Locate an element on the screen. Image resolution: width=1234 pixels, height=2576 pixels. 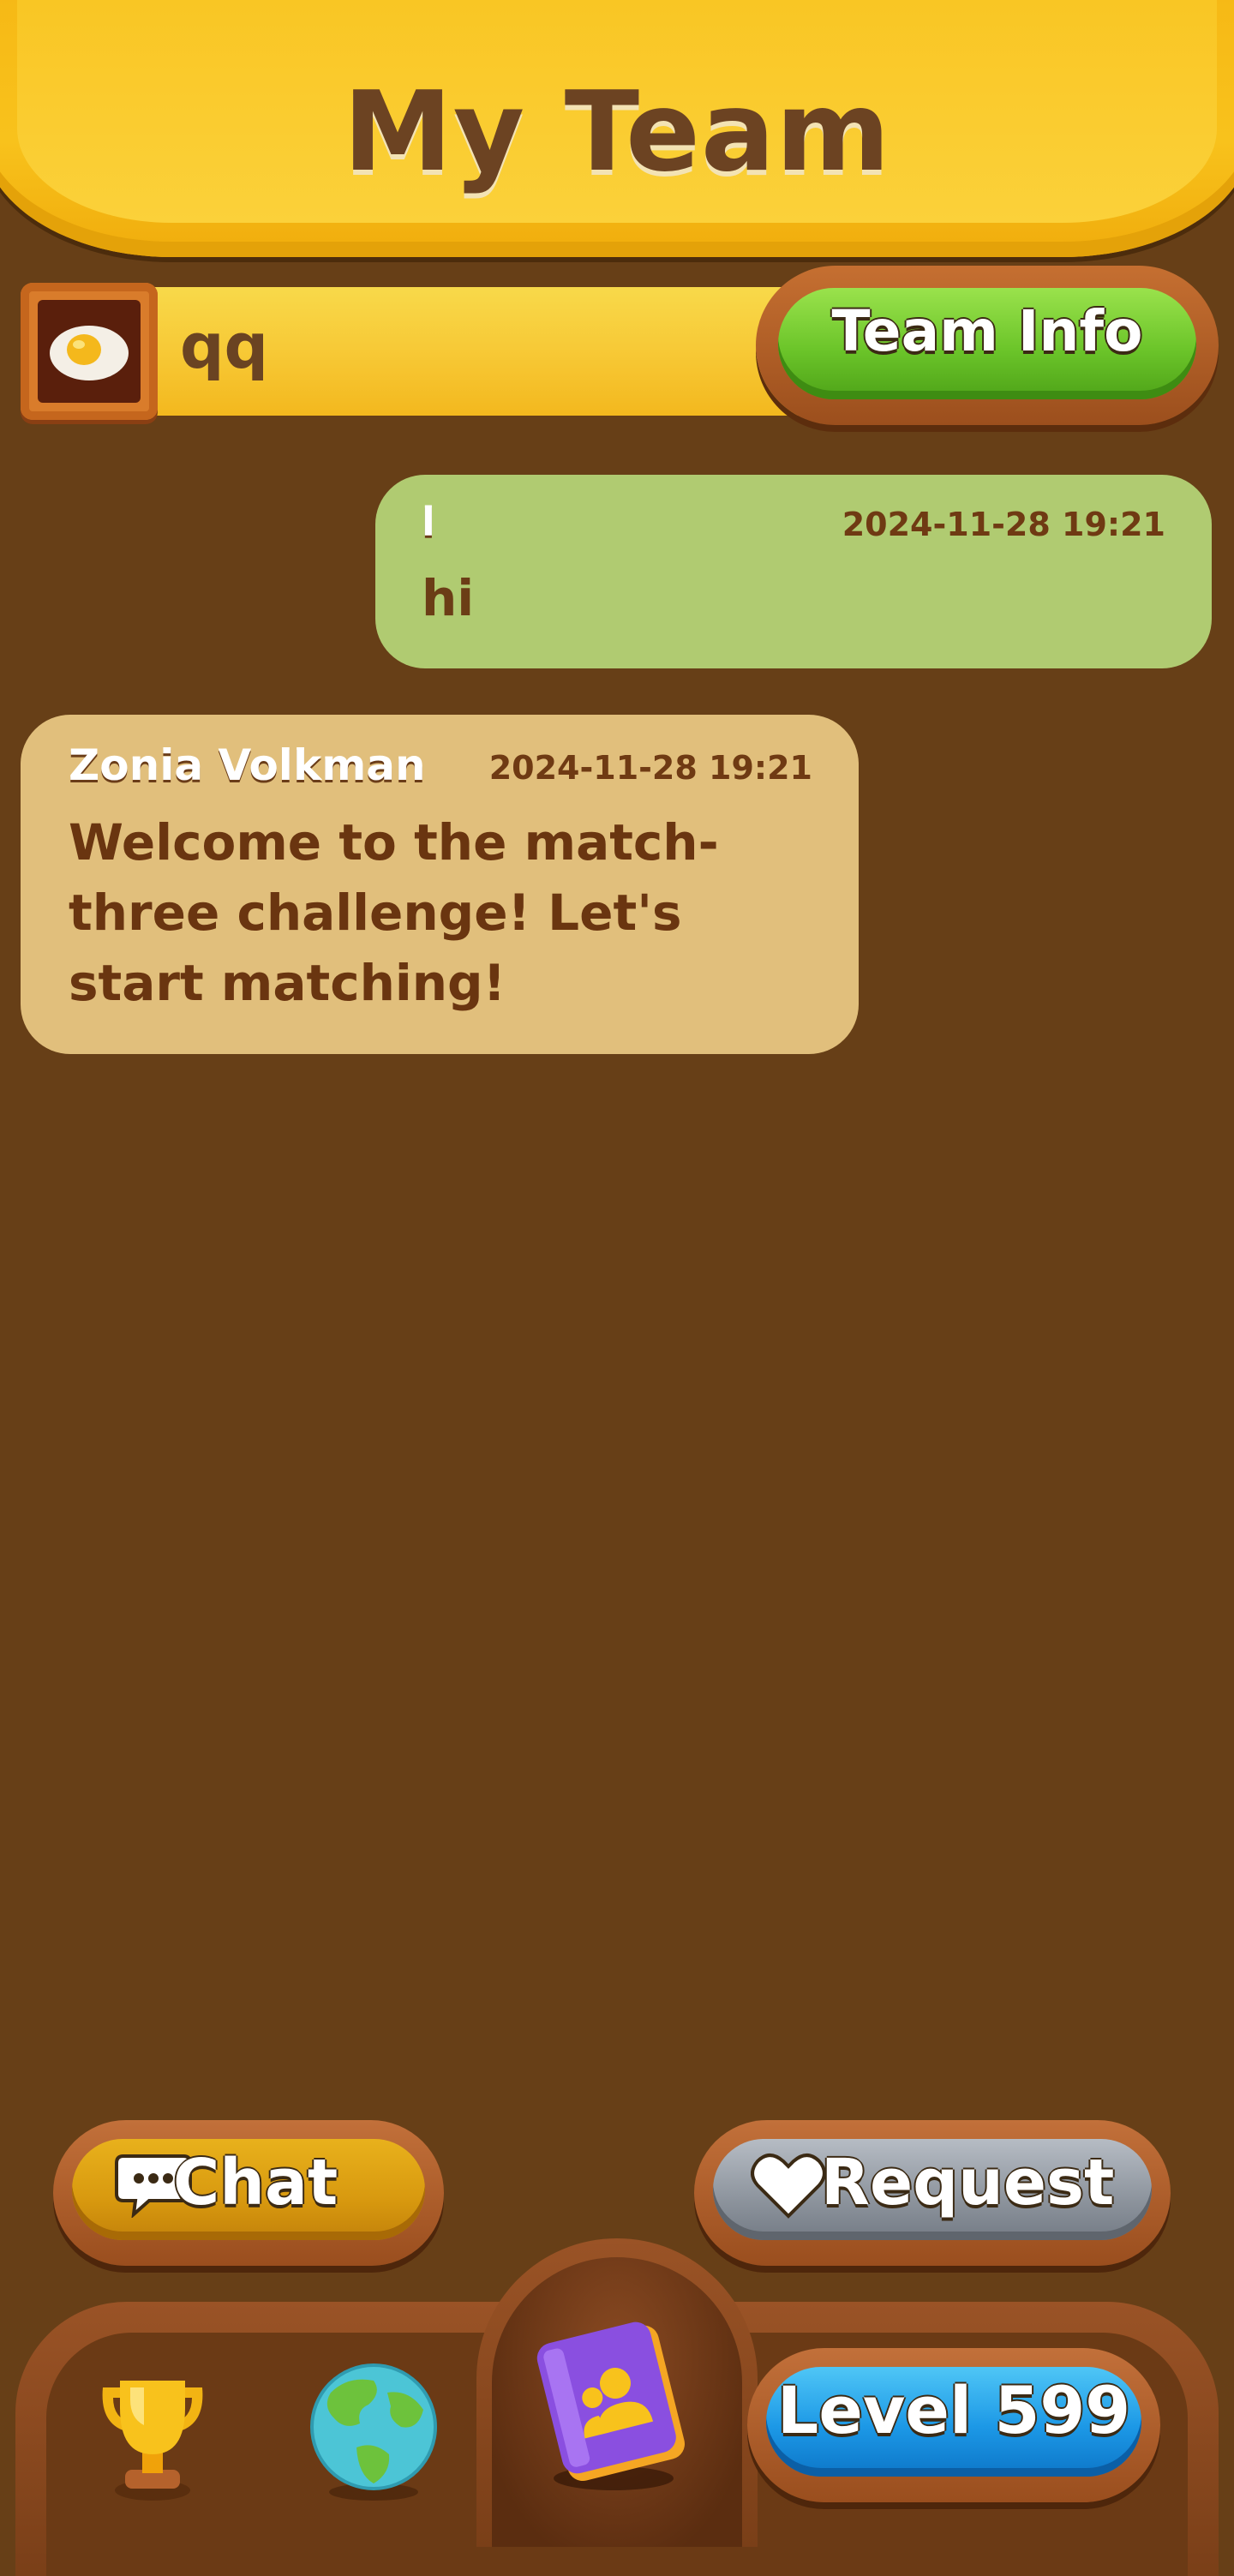
message-author: l is located at coordinates (428, 522).